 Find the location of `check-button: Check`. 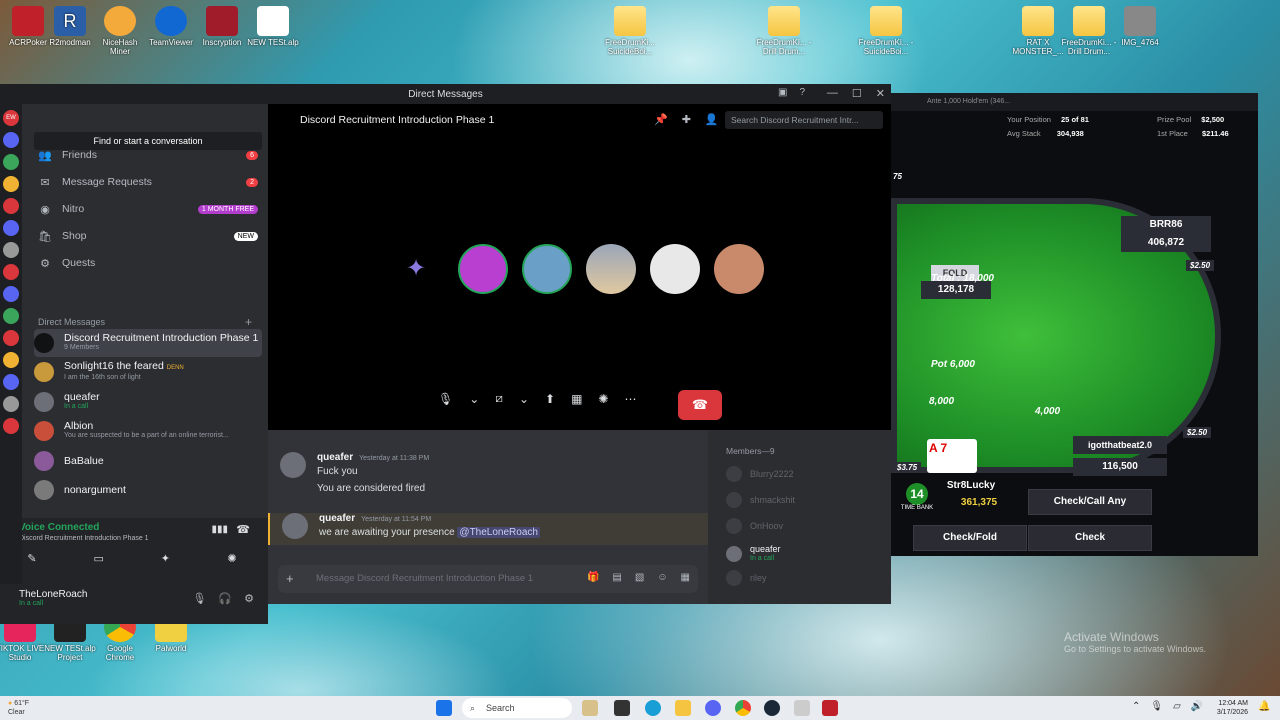

check-button: Check is located at coordinates (1090, 538).